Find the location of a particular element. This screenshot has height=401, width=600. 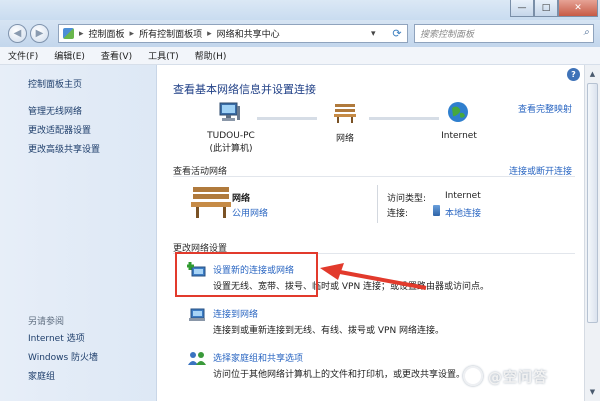

search-placeholder: 搜索控制面板 is located at coordinates (447, 35).